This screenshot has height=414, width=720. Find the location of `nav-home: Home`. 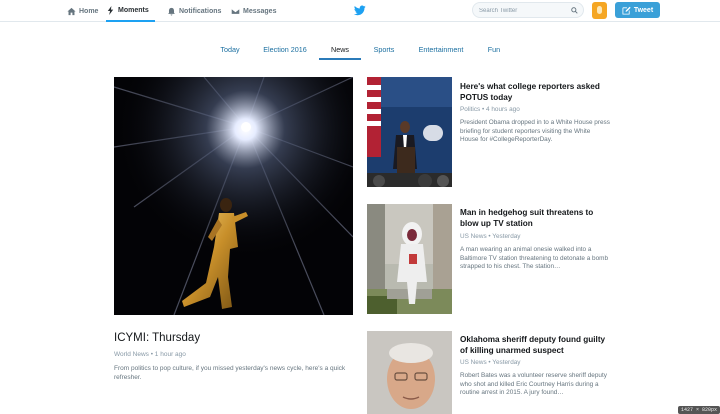

nav-home: Home is located at coordinates (82, 11).